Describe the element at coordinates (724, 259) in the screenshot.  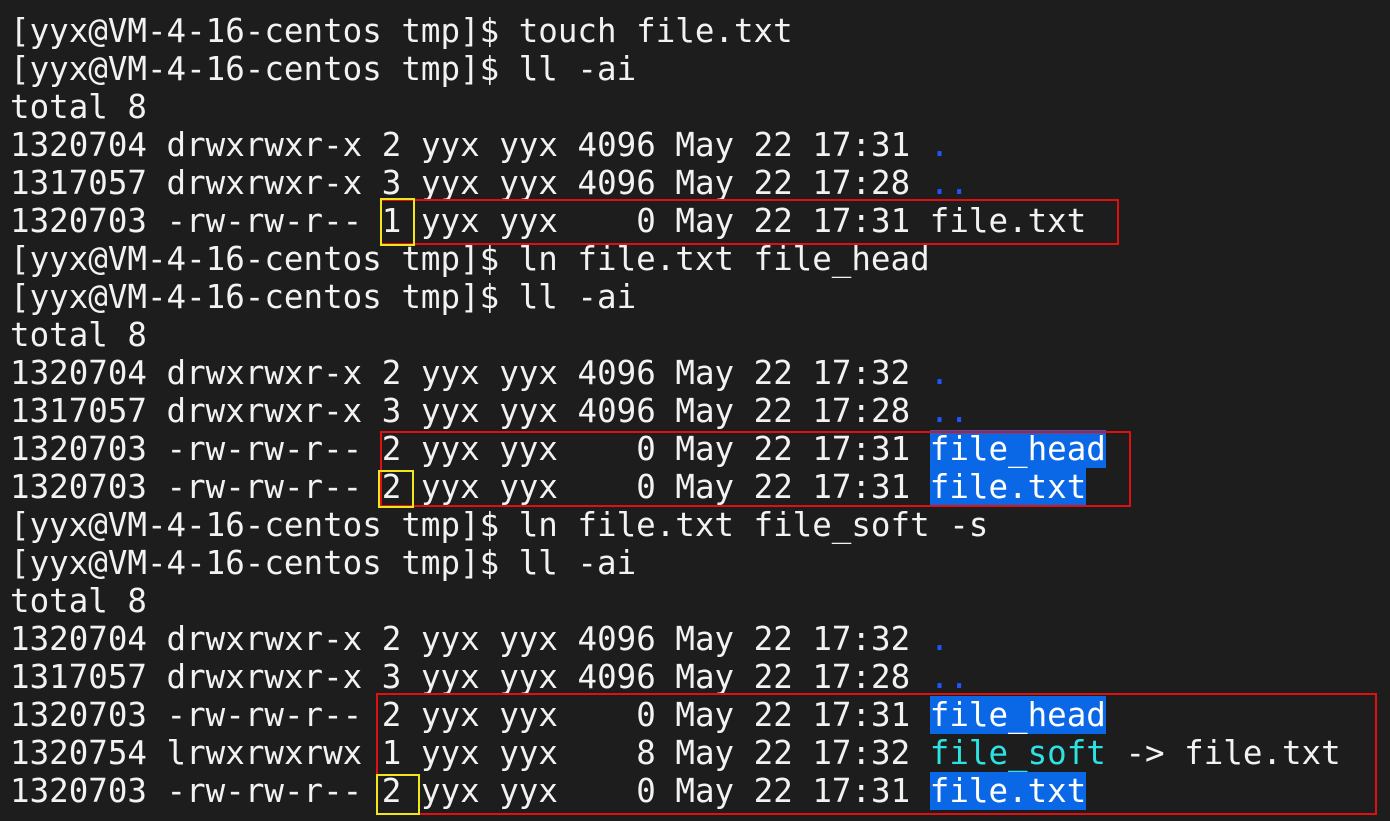
I see `command-text: ln file.txt file_head` at that location.